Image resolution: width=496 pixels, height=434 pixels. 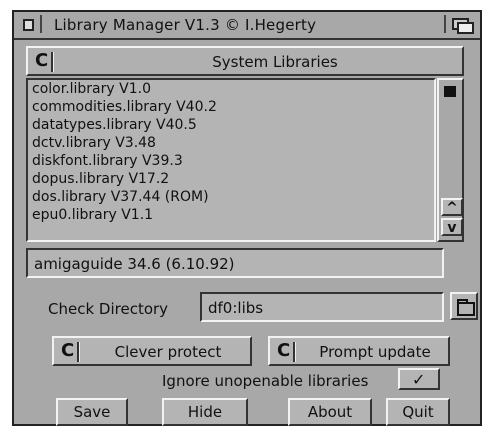 What do you see at coordinates (466, 309) in the screenshot?
I see `folder-icon` at bounding box center [466, 309].